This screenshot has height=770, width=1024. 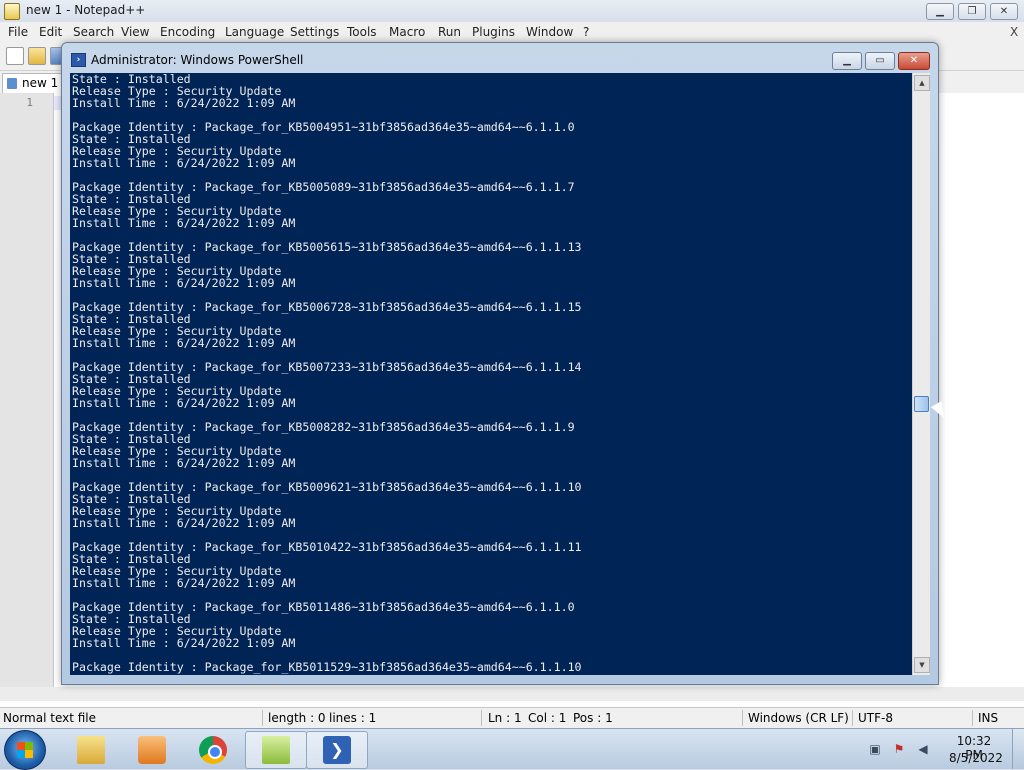 I want to click on taskbar-media-player, so click(x=152, y=750).